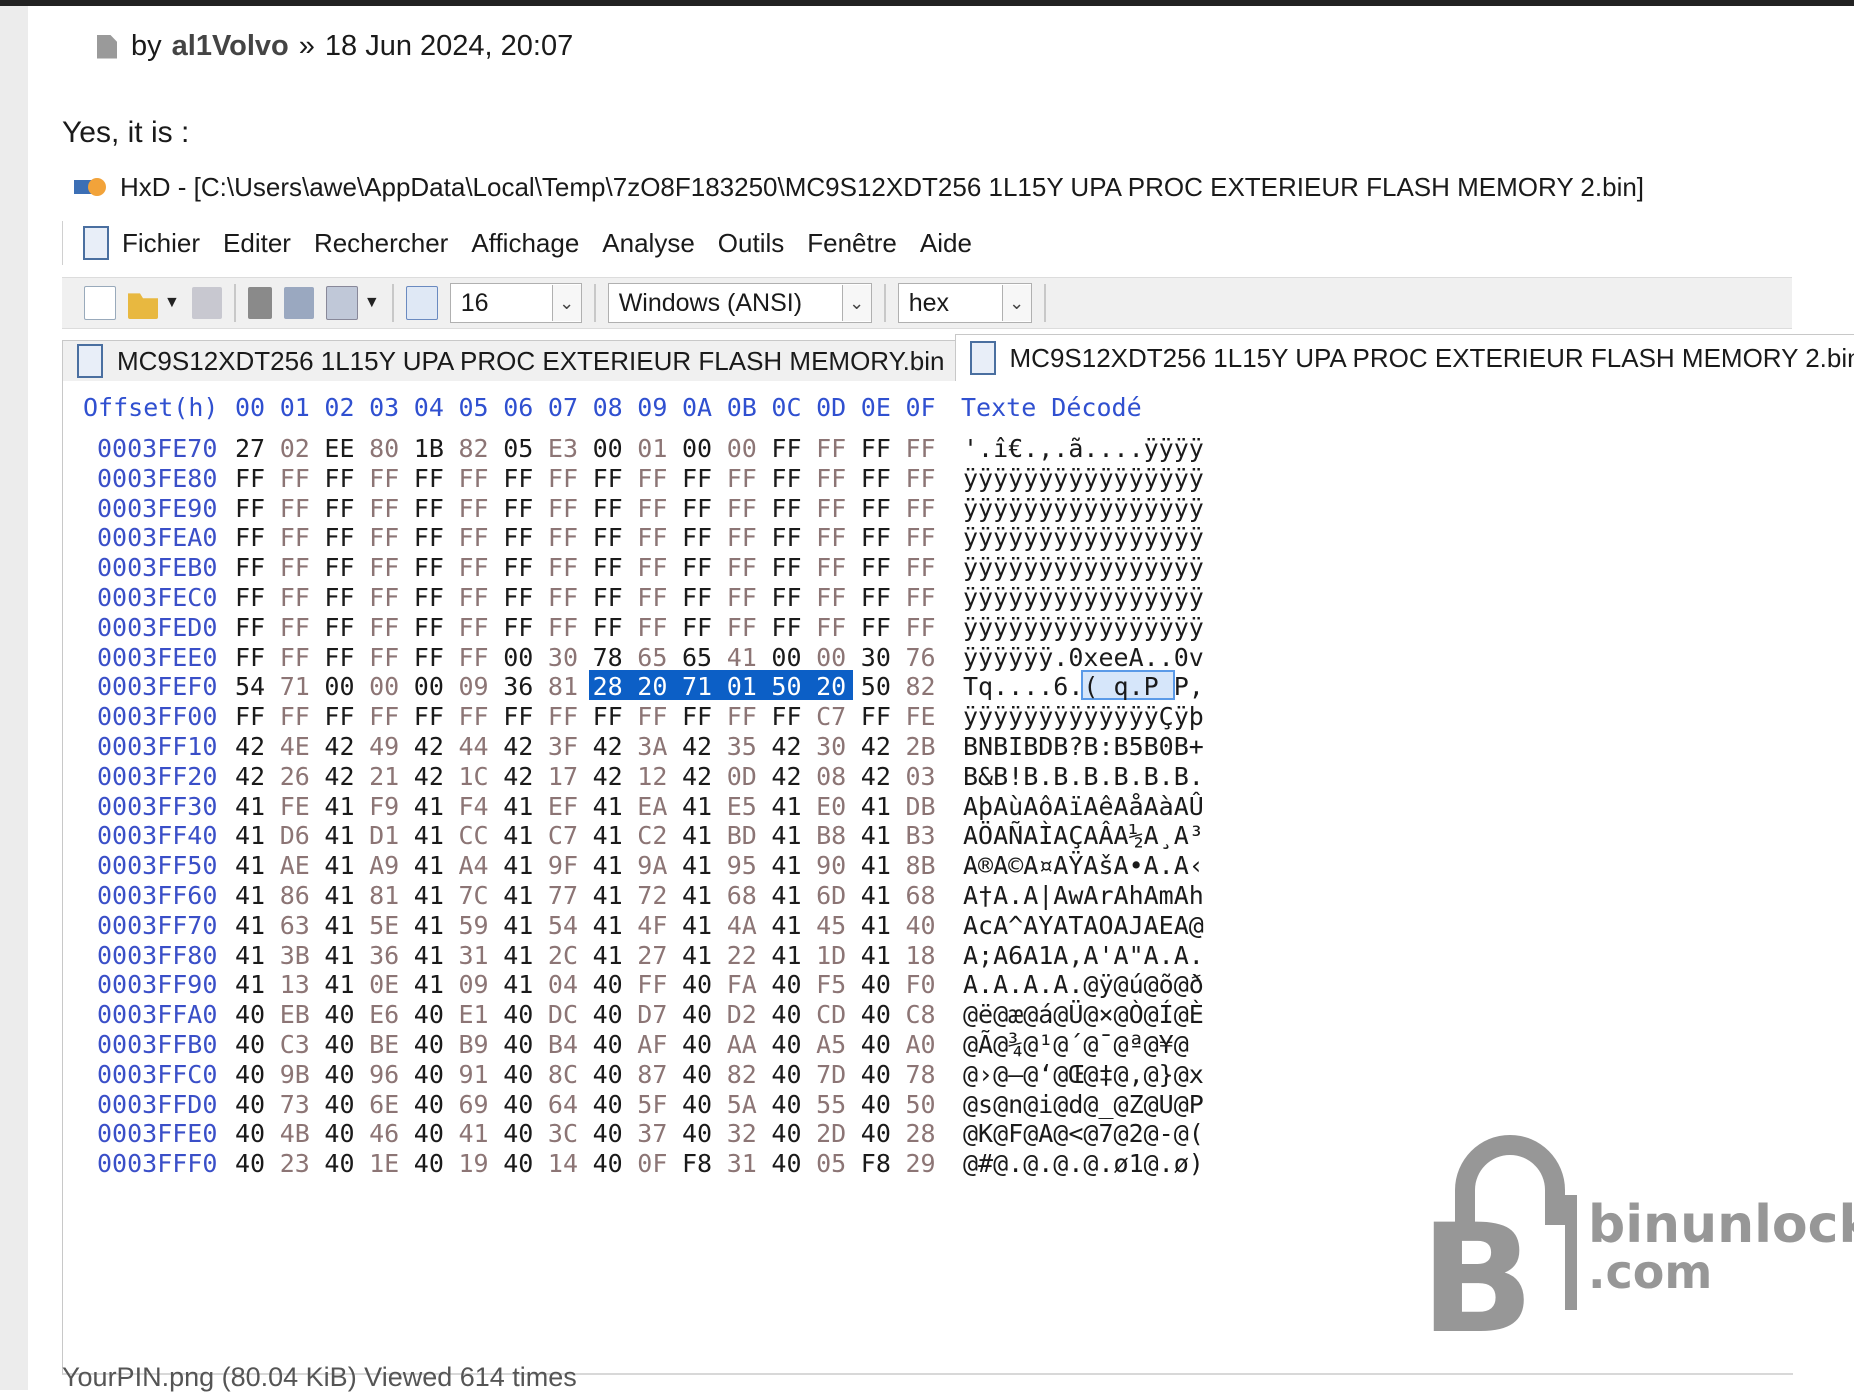 Image resolution: width=1854 pixels, height=1393 pixels. What do you see at coordinates (563, 686) in the screenshot?
I see `hex-byte: 81` at bounding box center [563, 686].